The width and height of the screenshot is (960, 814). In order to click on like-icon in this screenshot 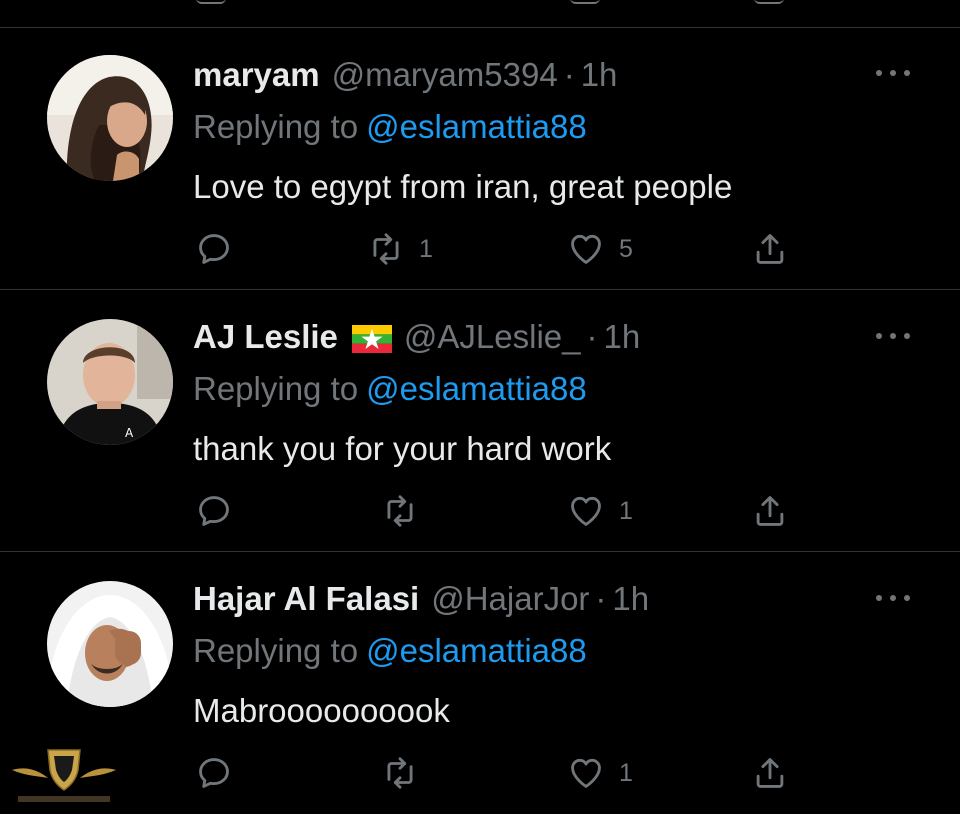, I will do `click(585, 2)`.